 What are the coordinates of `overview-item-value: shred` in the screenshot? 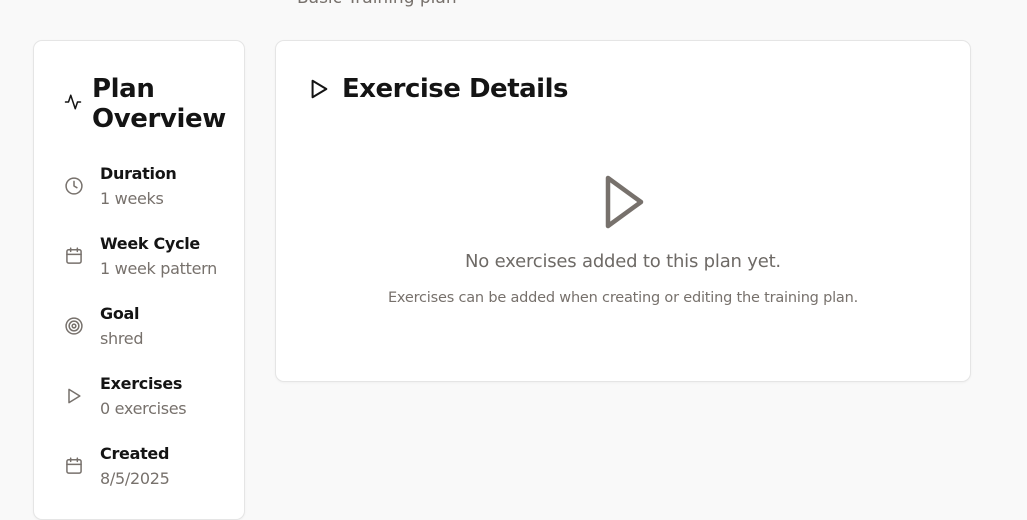 It's located at (122, 338).